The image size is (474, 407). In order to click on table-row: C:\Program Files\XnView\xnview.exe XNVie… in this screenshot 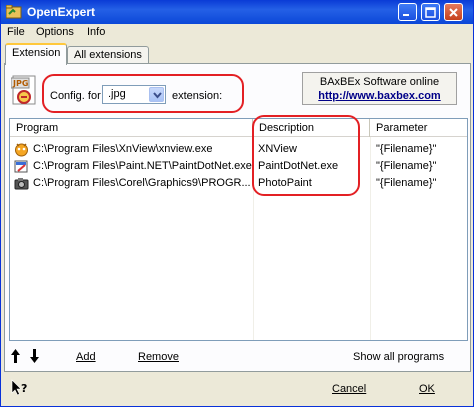, I will do `click(238, 149)`.